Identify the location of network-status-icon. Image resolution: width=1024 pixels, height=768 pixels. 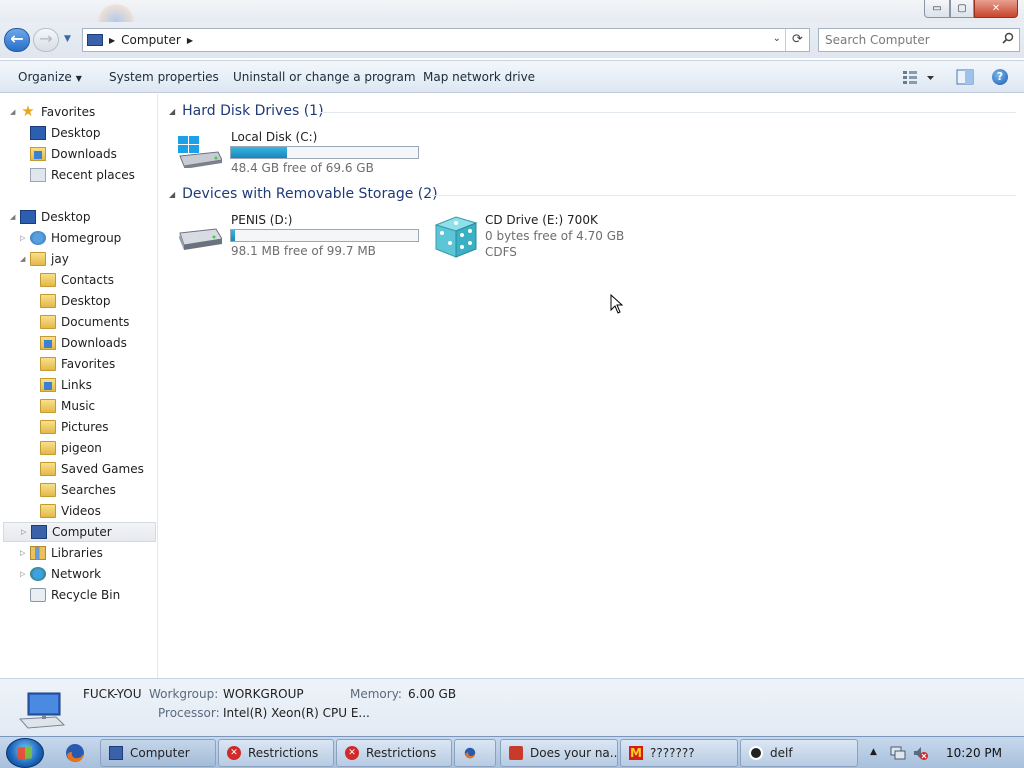
(898, 753).